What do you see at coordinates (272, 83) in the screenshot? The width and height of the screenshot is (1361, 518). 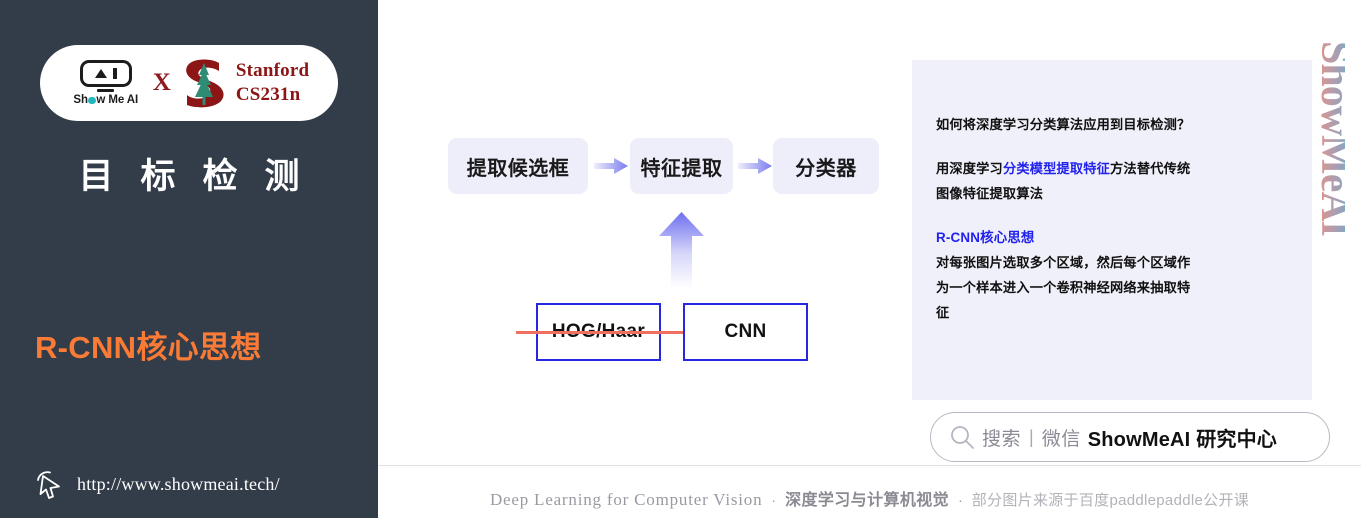 I see `stanford-label: Stanford CS231n` at bounding box center [272, 83].